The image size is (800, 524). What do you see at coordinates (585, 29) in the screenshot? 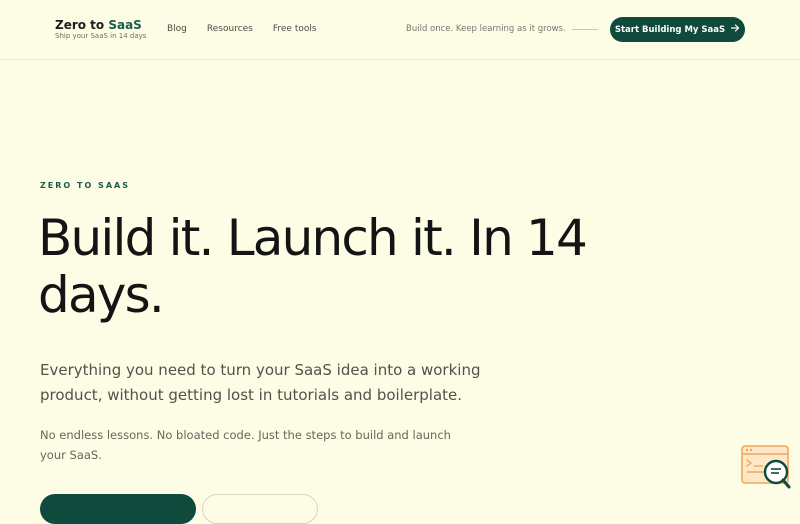
I see `header-divider` at bounding box center [585, 29].